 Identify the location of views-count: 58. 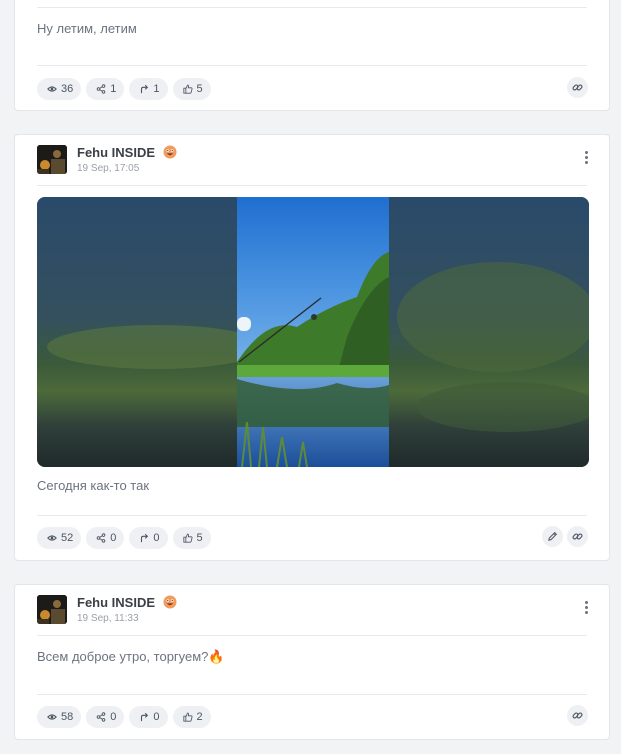
(67, 717).